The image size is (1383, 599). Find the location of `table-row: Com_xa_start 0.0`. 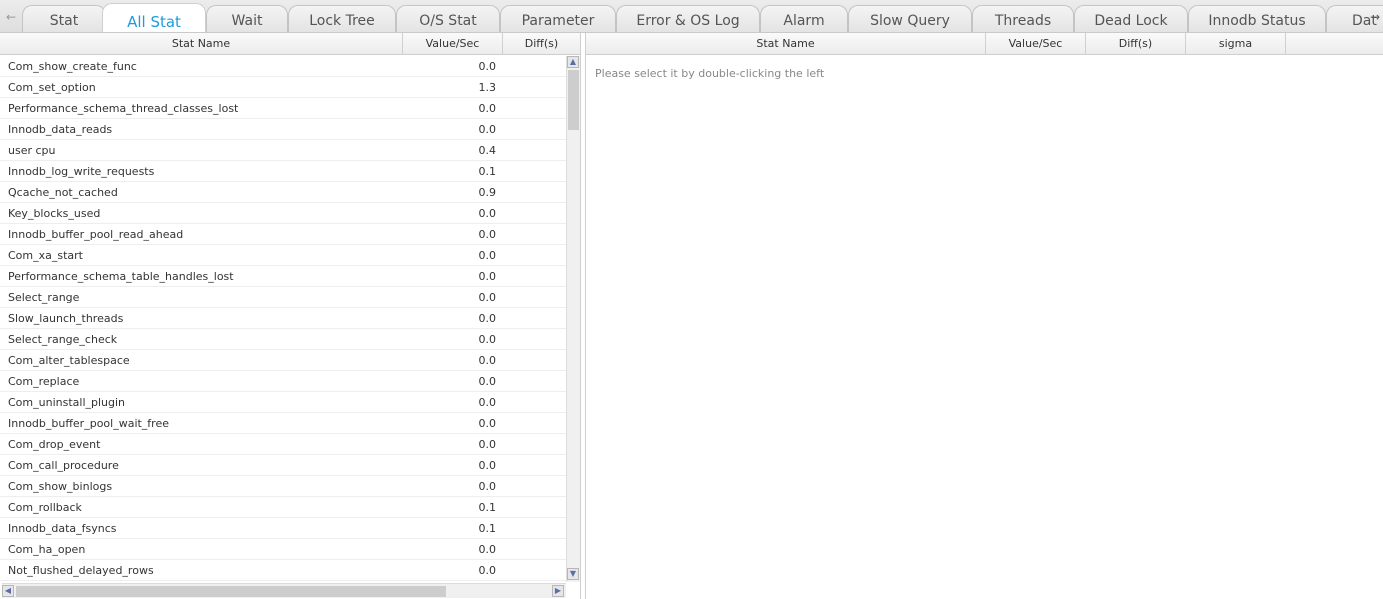

table-row: Com_xa_start 0.0 is located at coordinates (283, 255).